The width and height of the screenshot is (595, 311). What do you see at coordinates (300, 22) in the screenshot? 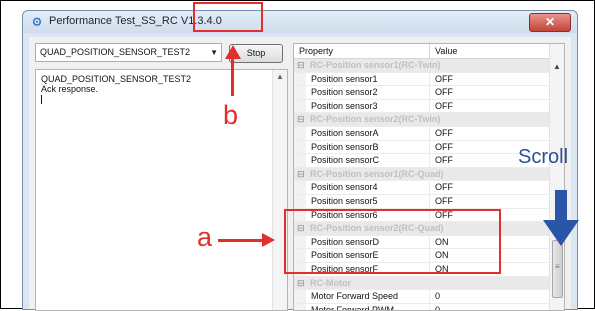
I see `title-bar: ⚙ Performance Test_SS_RC V1.3.4.0 ✕` at bounding box center [300, 22].